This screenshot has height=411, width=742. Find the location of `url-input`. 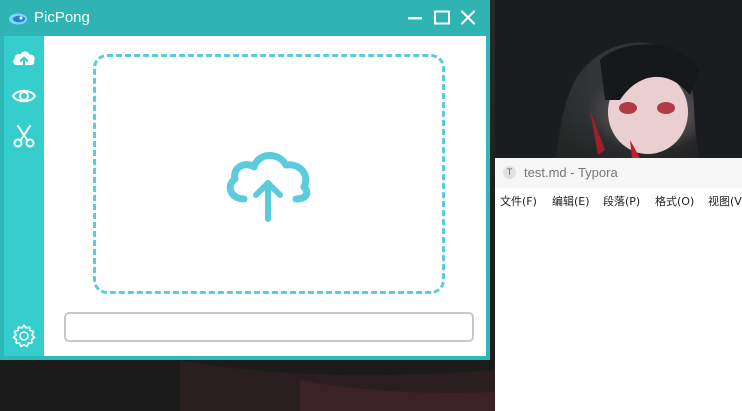

url-input is located at coordinates (269, 327).